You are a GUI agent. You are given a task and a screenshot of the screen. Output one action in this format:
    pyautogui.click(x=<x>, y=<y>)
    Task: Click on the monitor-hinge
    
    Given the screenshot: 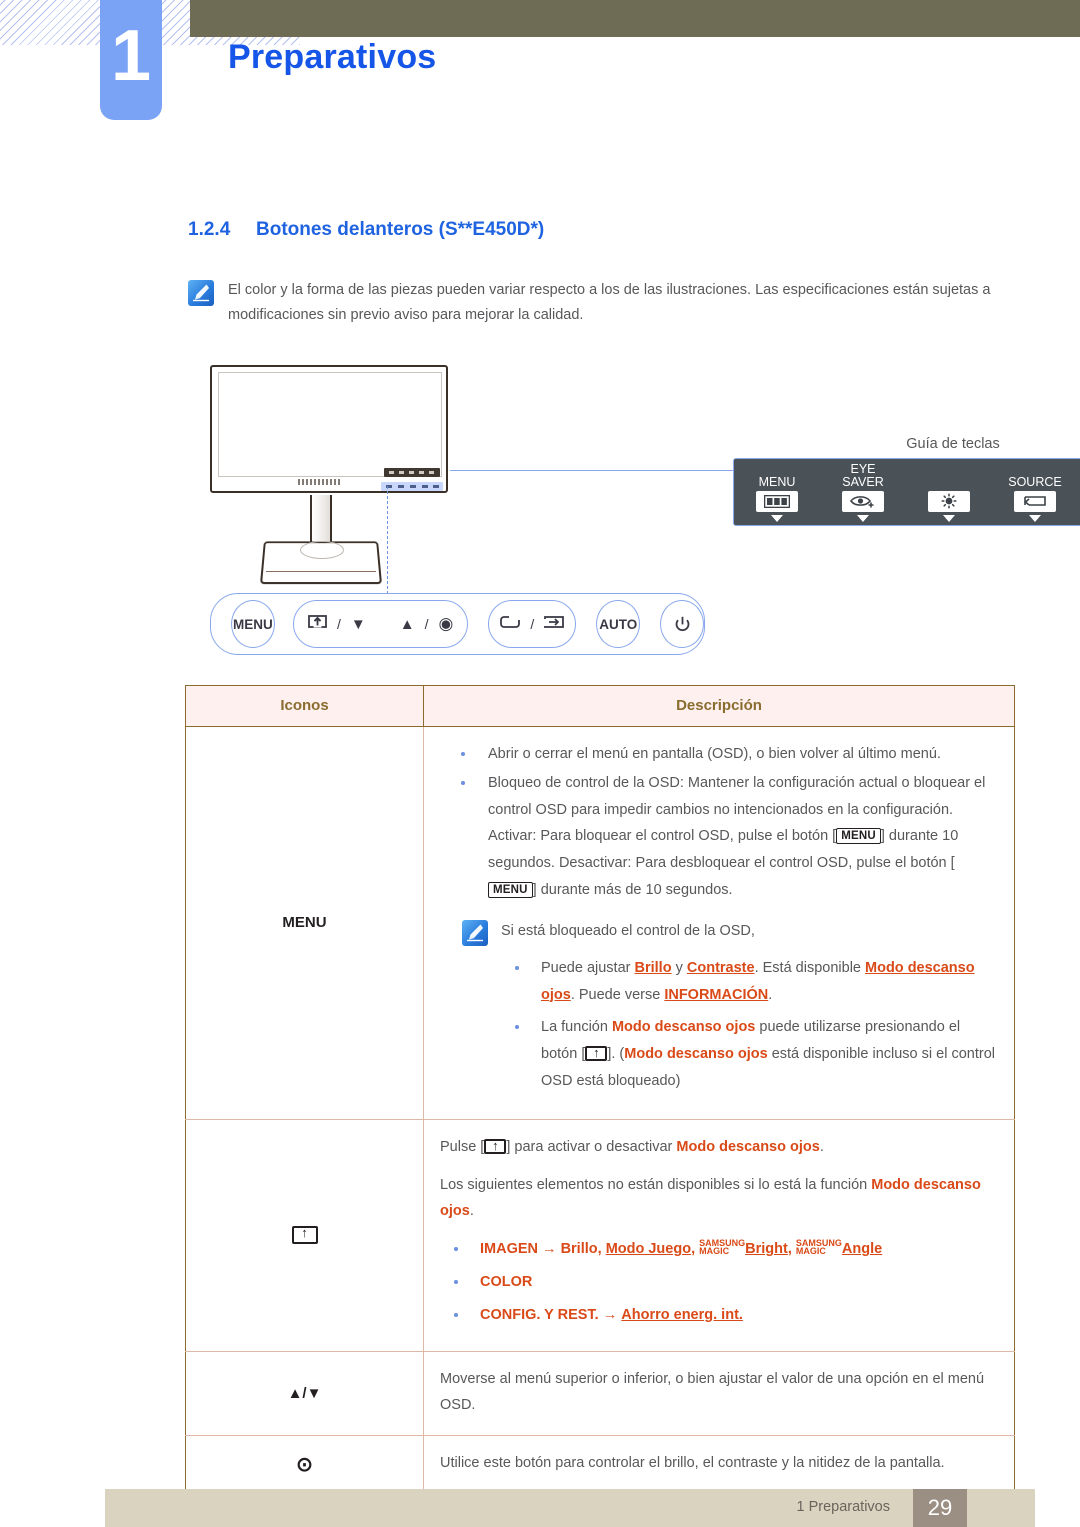 What is the action you would take?
    pyautogui.click(x=322, y=550)
    